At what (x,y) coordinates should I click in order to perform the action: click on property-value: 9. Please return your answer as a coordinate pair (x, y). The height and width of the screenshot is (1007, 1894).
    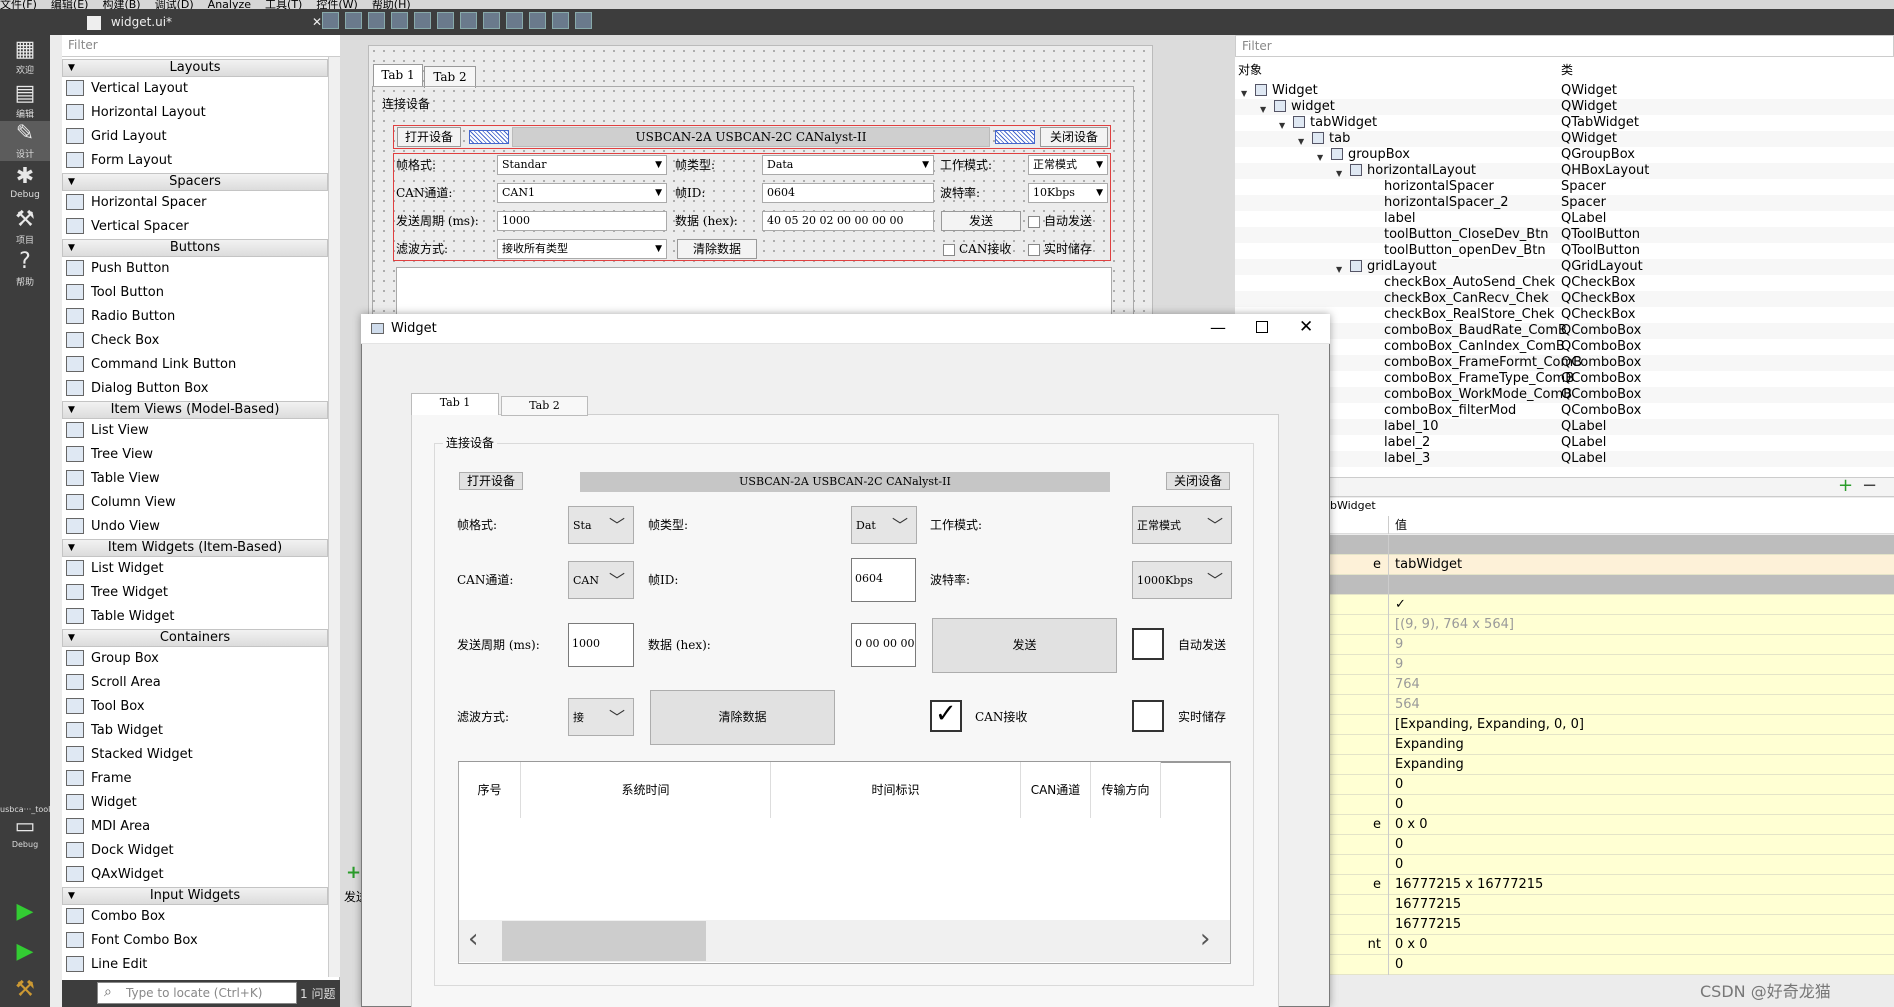
    Looking at the image, I should click on (1641, 665).